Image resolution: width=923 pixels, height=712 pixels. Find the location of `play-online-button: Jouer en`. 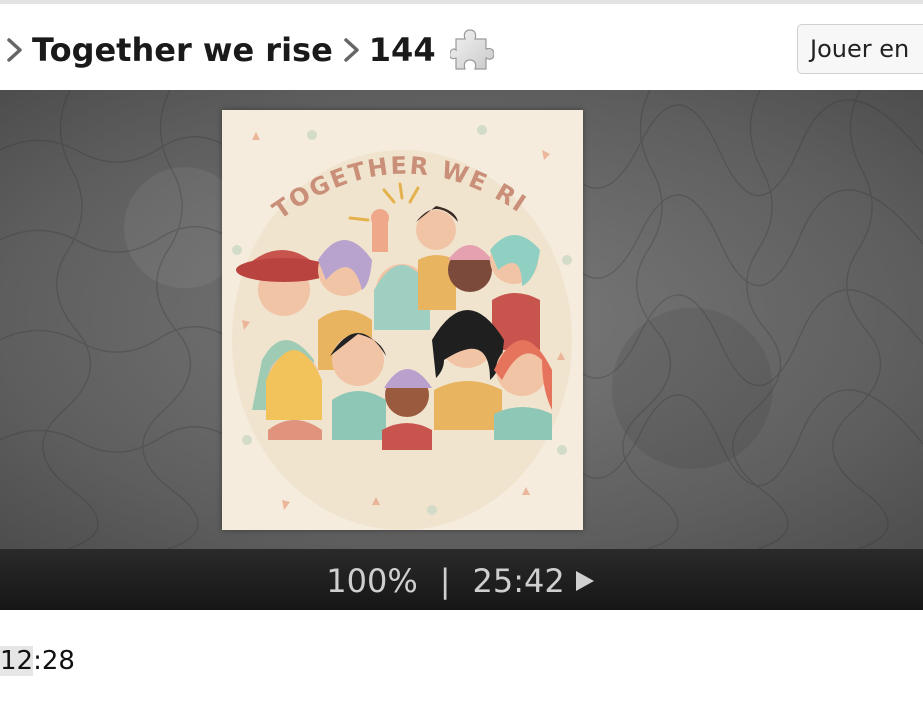

play-online-button: Jouer en is located at coordinates (860, 49).